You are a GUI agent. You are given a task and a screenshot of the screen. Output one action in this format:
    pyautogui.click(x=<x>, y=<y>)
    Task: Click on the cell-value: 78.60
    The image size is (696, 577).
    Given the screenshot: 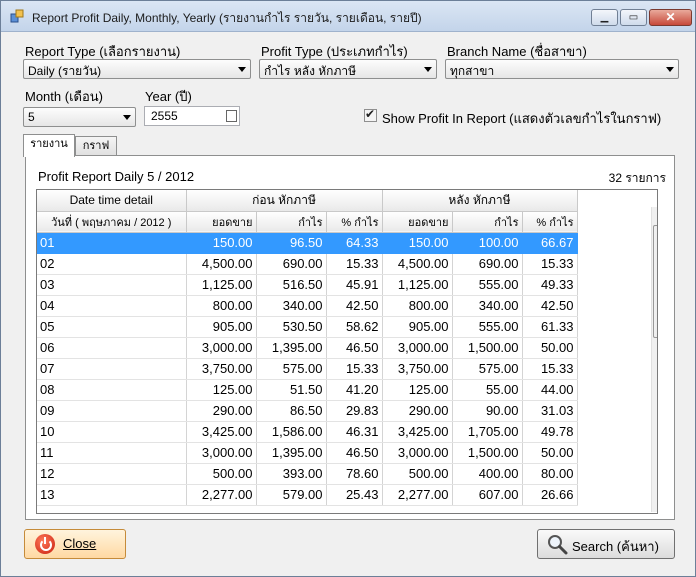 What is the action you would take?
    pyautogui.click(x=354, y=474)
    